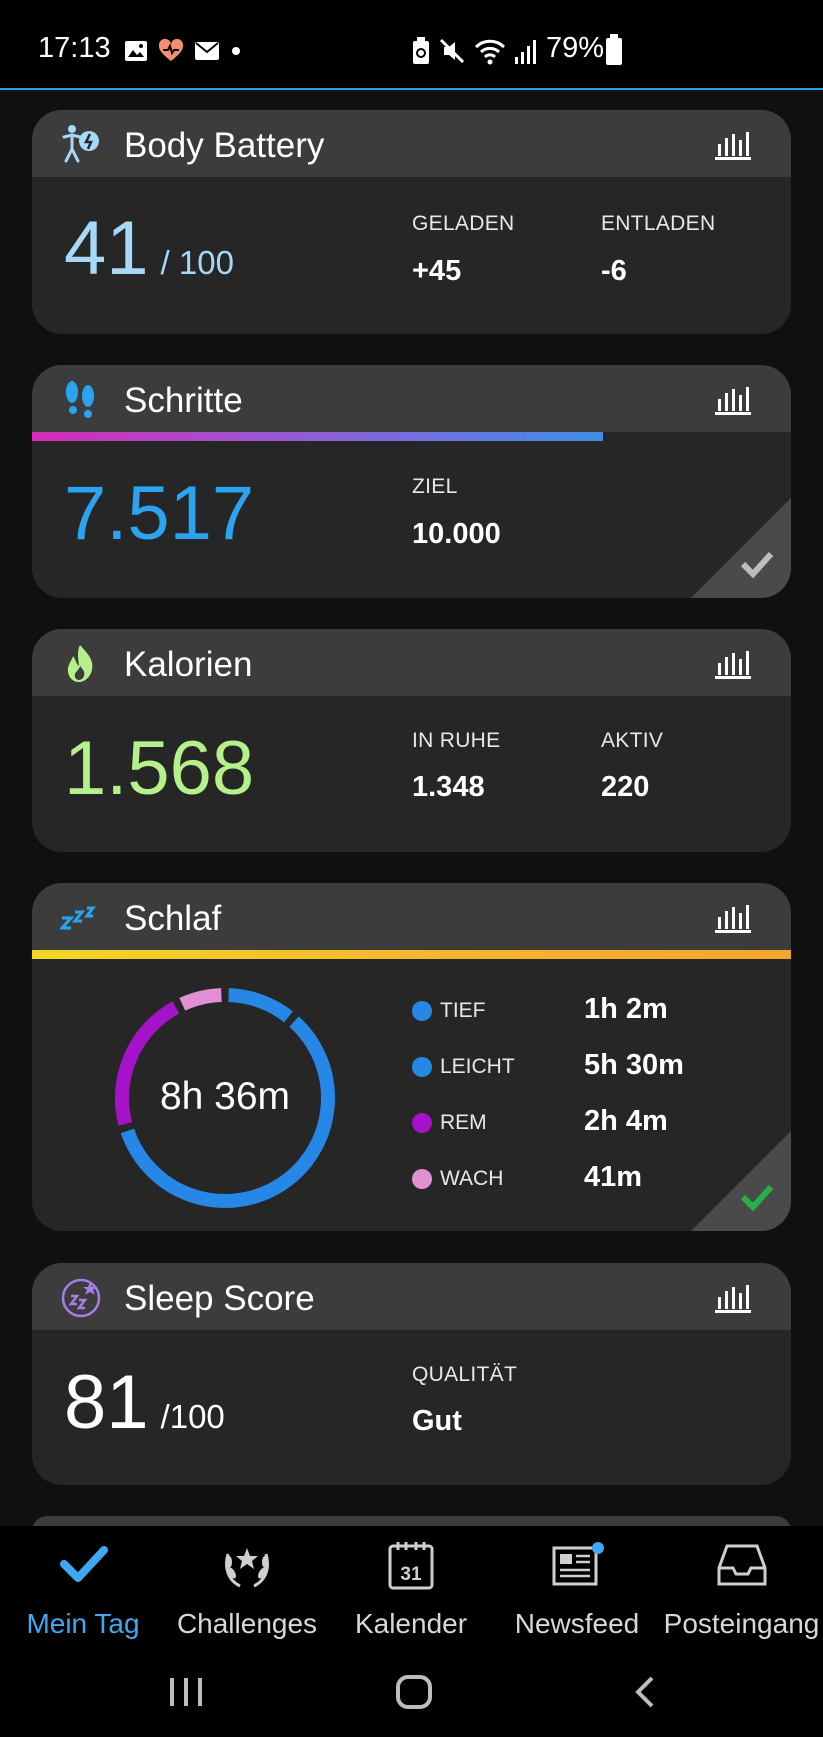 Image resolution: width=823 pixels, height=1737 pixels. I want to click on mail-icon, so click(207, 51).